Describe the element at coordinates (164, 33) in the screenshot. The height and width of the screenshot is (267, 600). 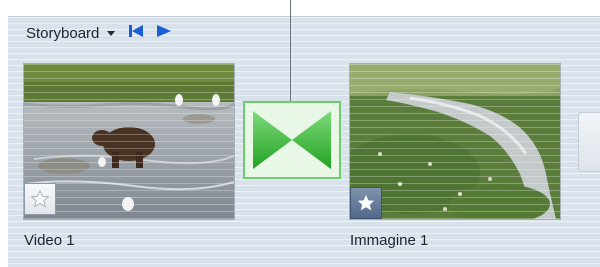
I see `play-icon` at that location.